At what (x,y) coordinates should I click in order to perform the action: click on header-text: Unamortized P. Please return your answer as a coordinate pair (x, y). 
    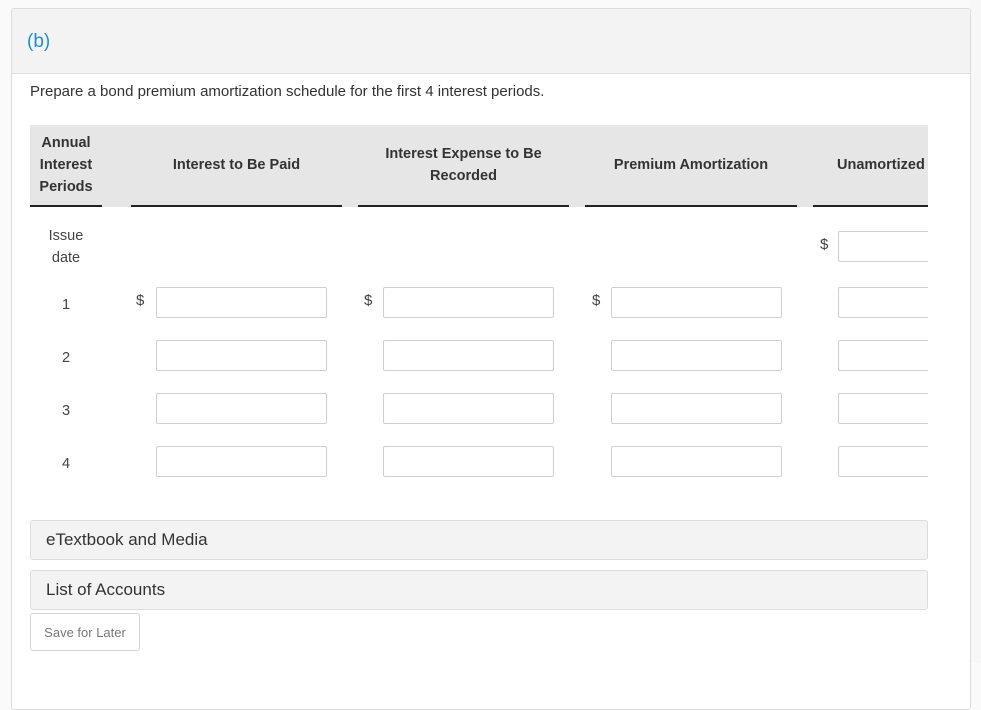
    Looking at the image, I should click on (882, 165).